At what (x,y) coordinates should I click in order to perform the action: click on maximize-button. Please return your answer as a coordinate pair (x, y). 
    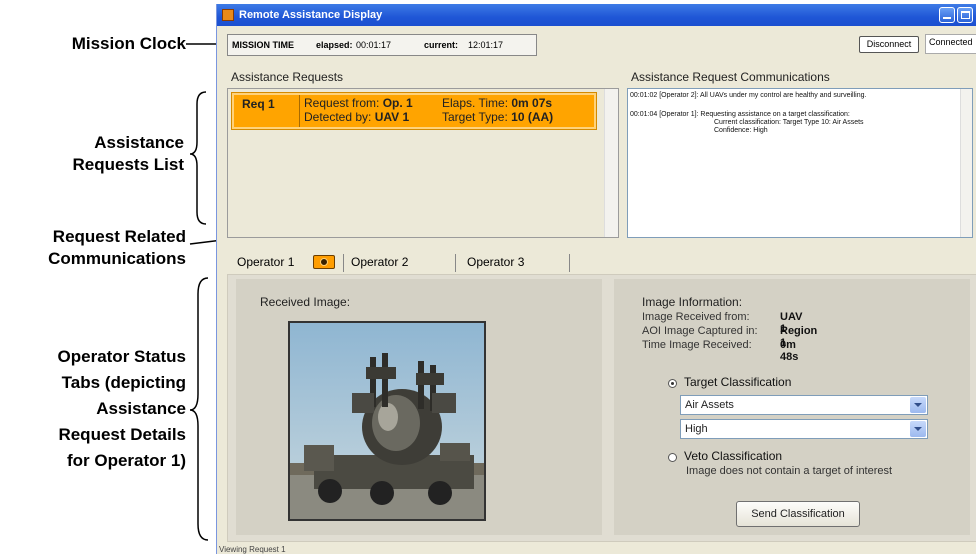
    Looking at the image, I should click on (965, 15).